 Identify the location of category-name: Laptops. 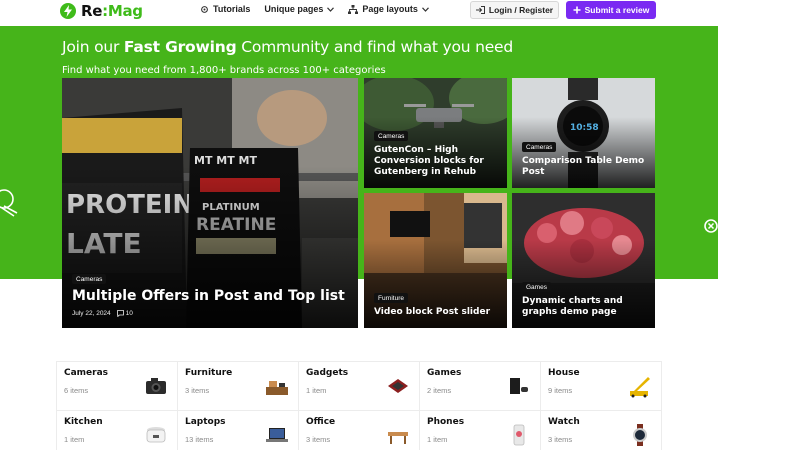
(205, 422).